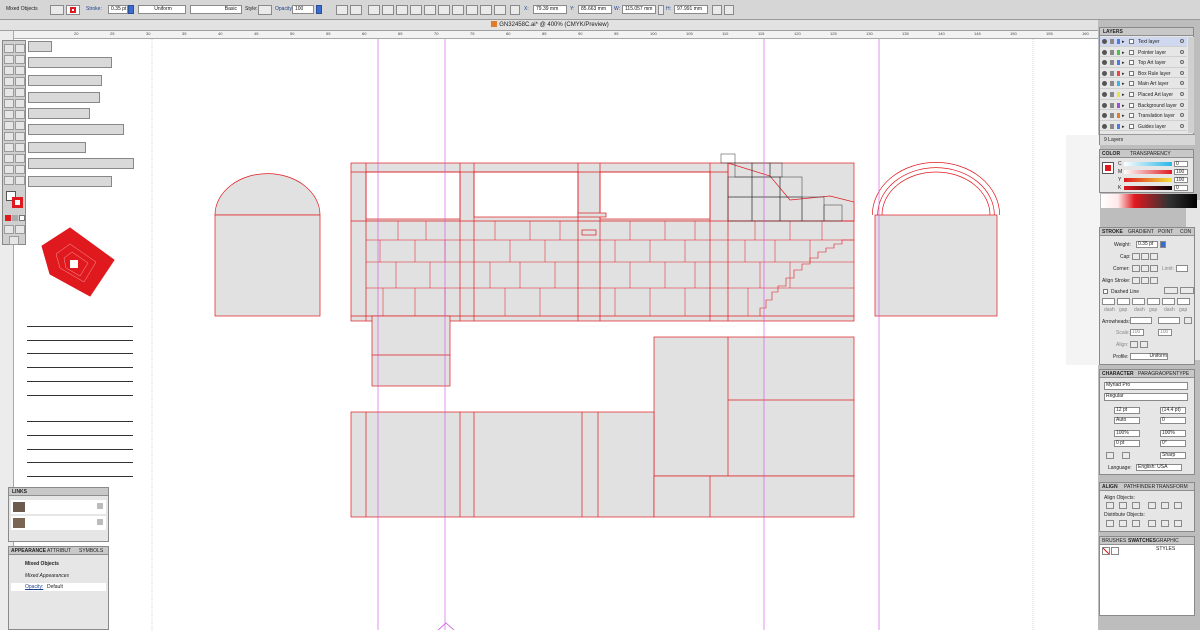 The image size is (1200, 632). I want to click on color-spectrum, so click(1149, 201).